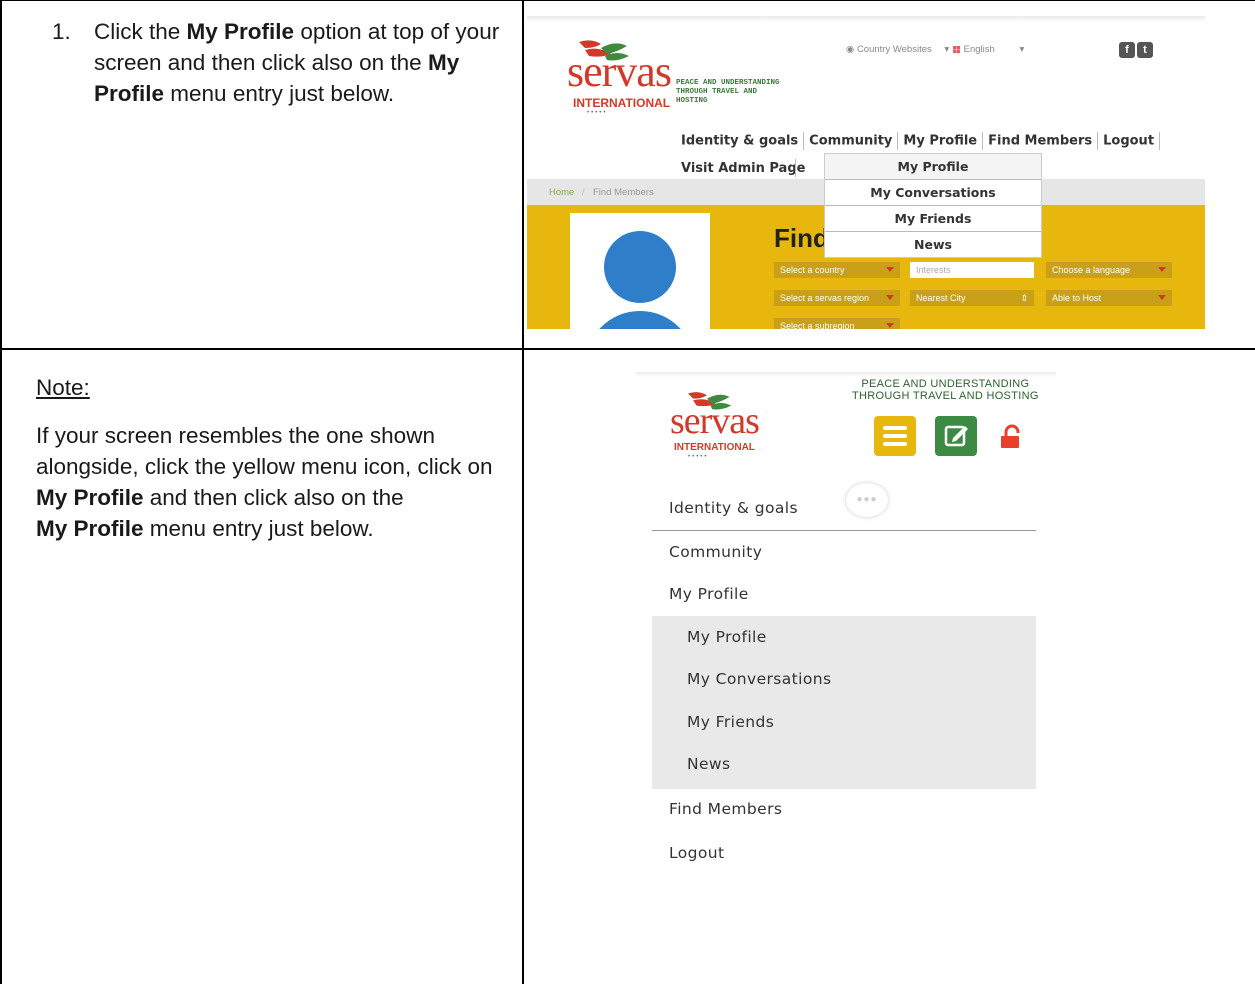 This screenshot has width=1255, height=984. I want to click on menu-item-community: Community, so click(715, 552).